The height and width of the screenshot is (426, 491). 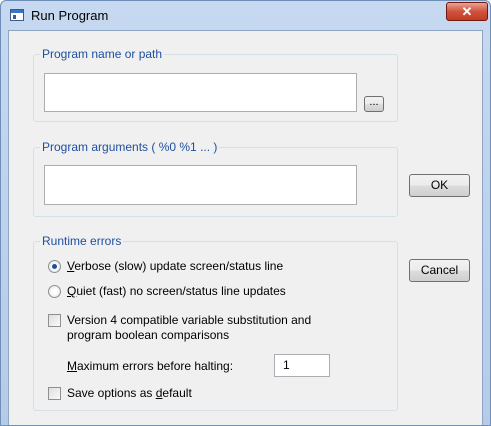 What do you see at coordinates (245, 16) in the screenshot?
I see `title-bar: Run Program ✕` at bounding box center [245, 16].